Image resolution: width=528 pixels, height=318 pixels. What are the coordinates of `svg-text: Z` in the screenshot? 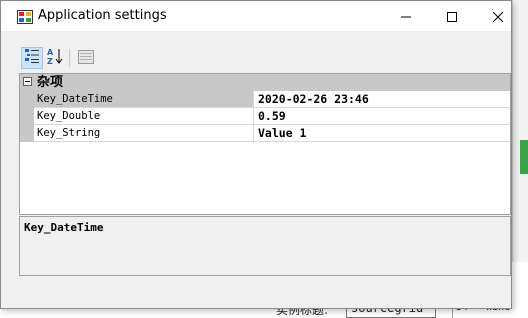 It's located at (50, 61).